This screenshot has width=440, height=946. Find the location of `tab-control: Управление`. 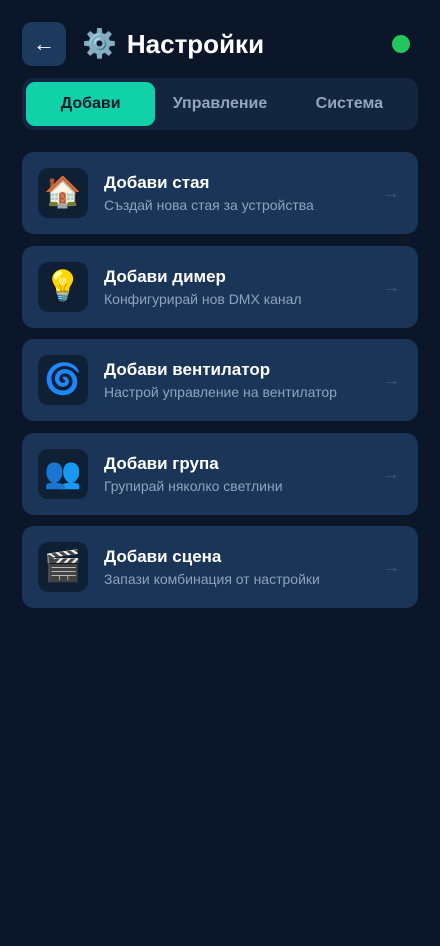

tab-control: Управление is located at coordinates (219, 104).